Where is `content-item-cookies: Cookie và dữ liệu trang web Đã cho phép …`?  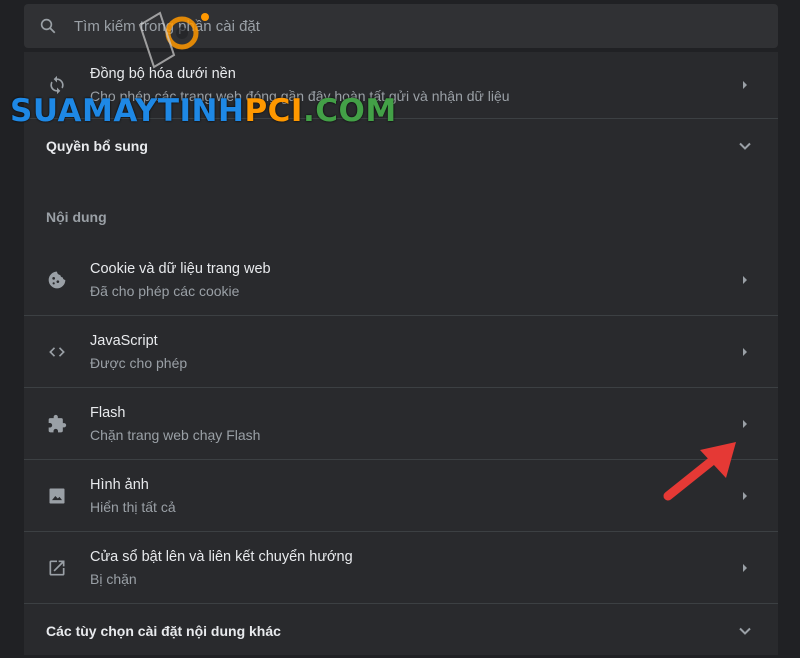 content-item-cookies: Cookie và dữ liệu trang web Đã cho phép … is located at coordinates (401, 280).